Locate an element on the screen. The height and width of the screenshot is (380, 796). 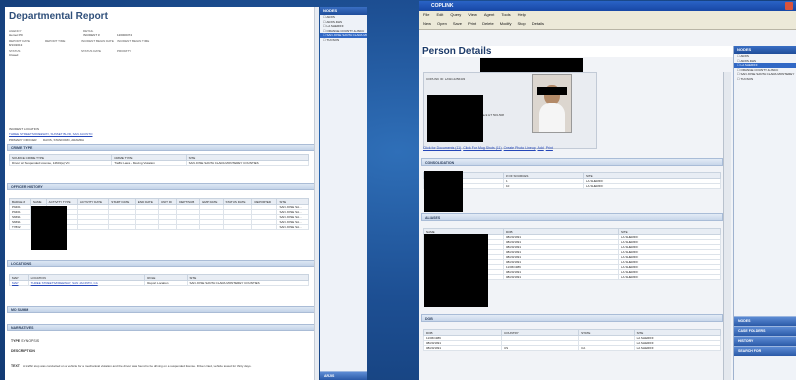
accordion-tab-arjis: ARJIS is located at coordinates (343, 375).